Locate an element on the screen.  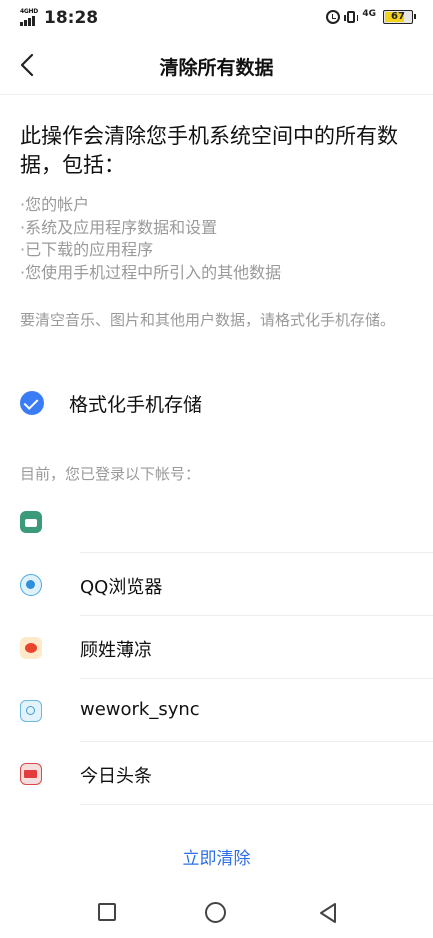
clear-now-button: 立即清除 is located at coordinates (216, 856).